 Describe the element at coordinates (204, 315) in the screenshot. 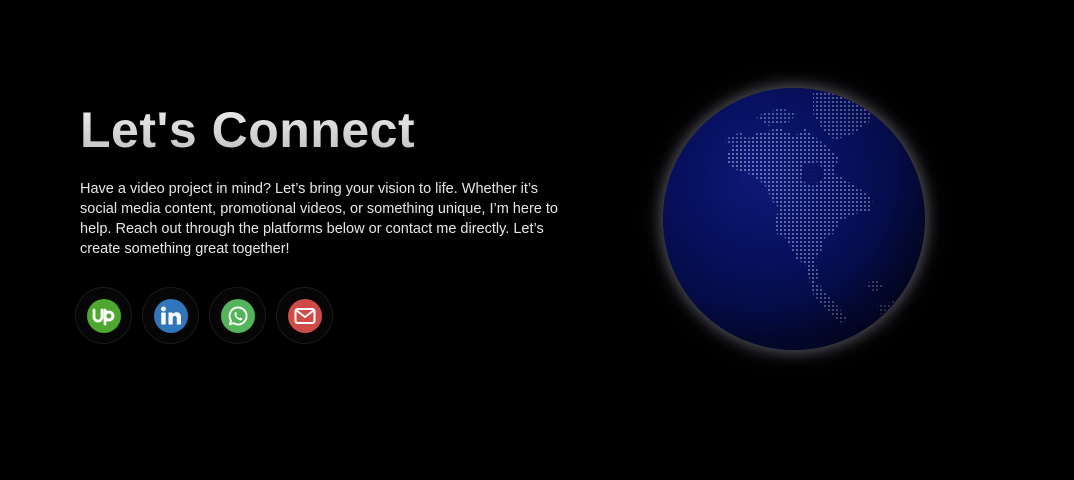

I see `social-links` at that location.